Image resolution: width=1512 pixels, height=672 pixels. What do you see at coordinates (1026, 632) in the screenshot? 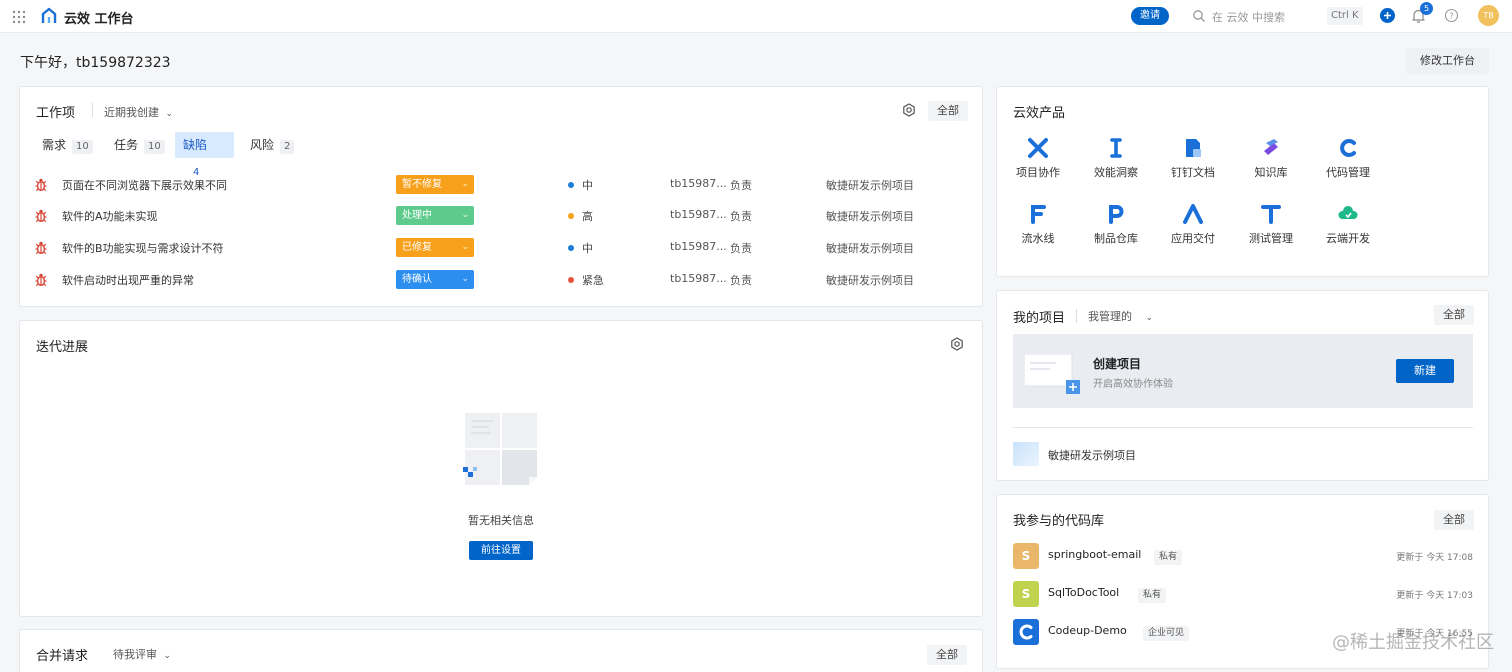
I see `repo-avatar` at bounding box center [1026, 632].